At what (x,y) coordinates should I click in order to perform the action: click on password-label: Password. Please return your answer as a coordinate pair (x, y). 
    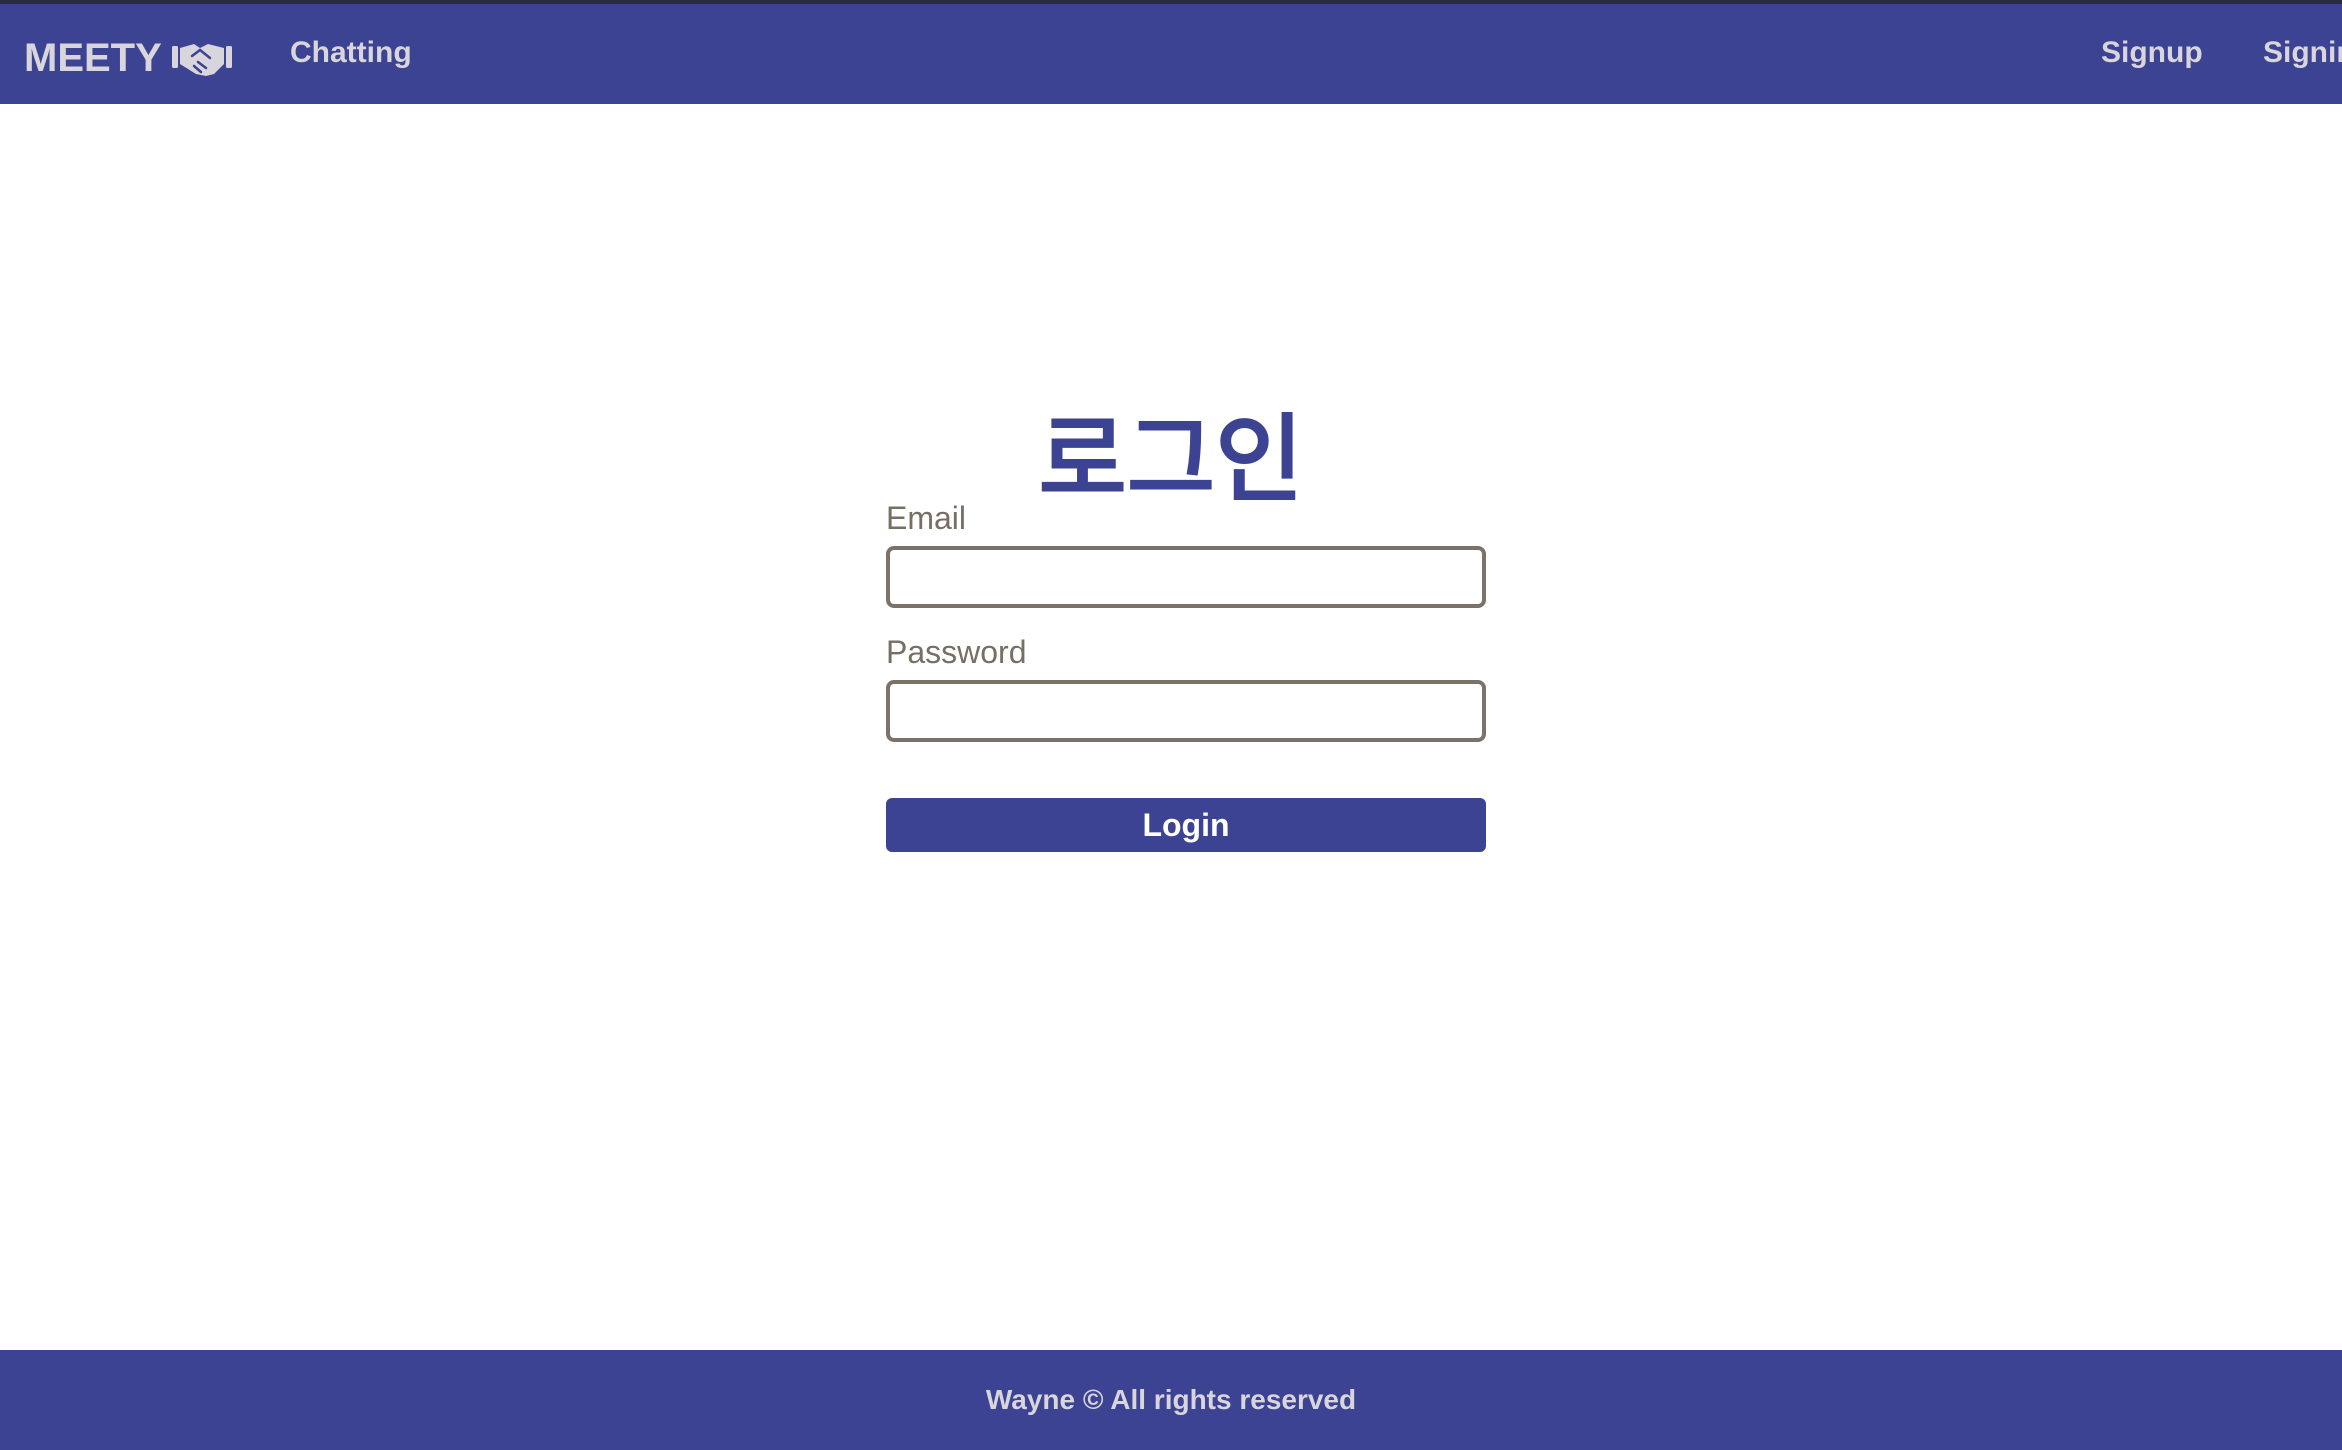
    Looking at the image, I should click on (956, 652).